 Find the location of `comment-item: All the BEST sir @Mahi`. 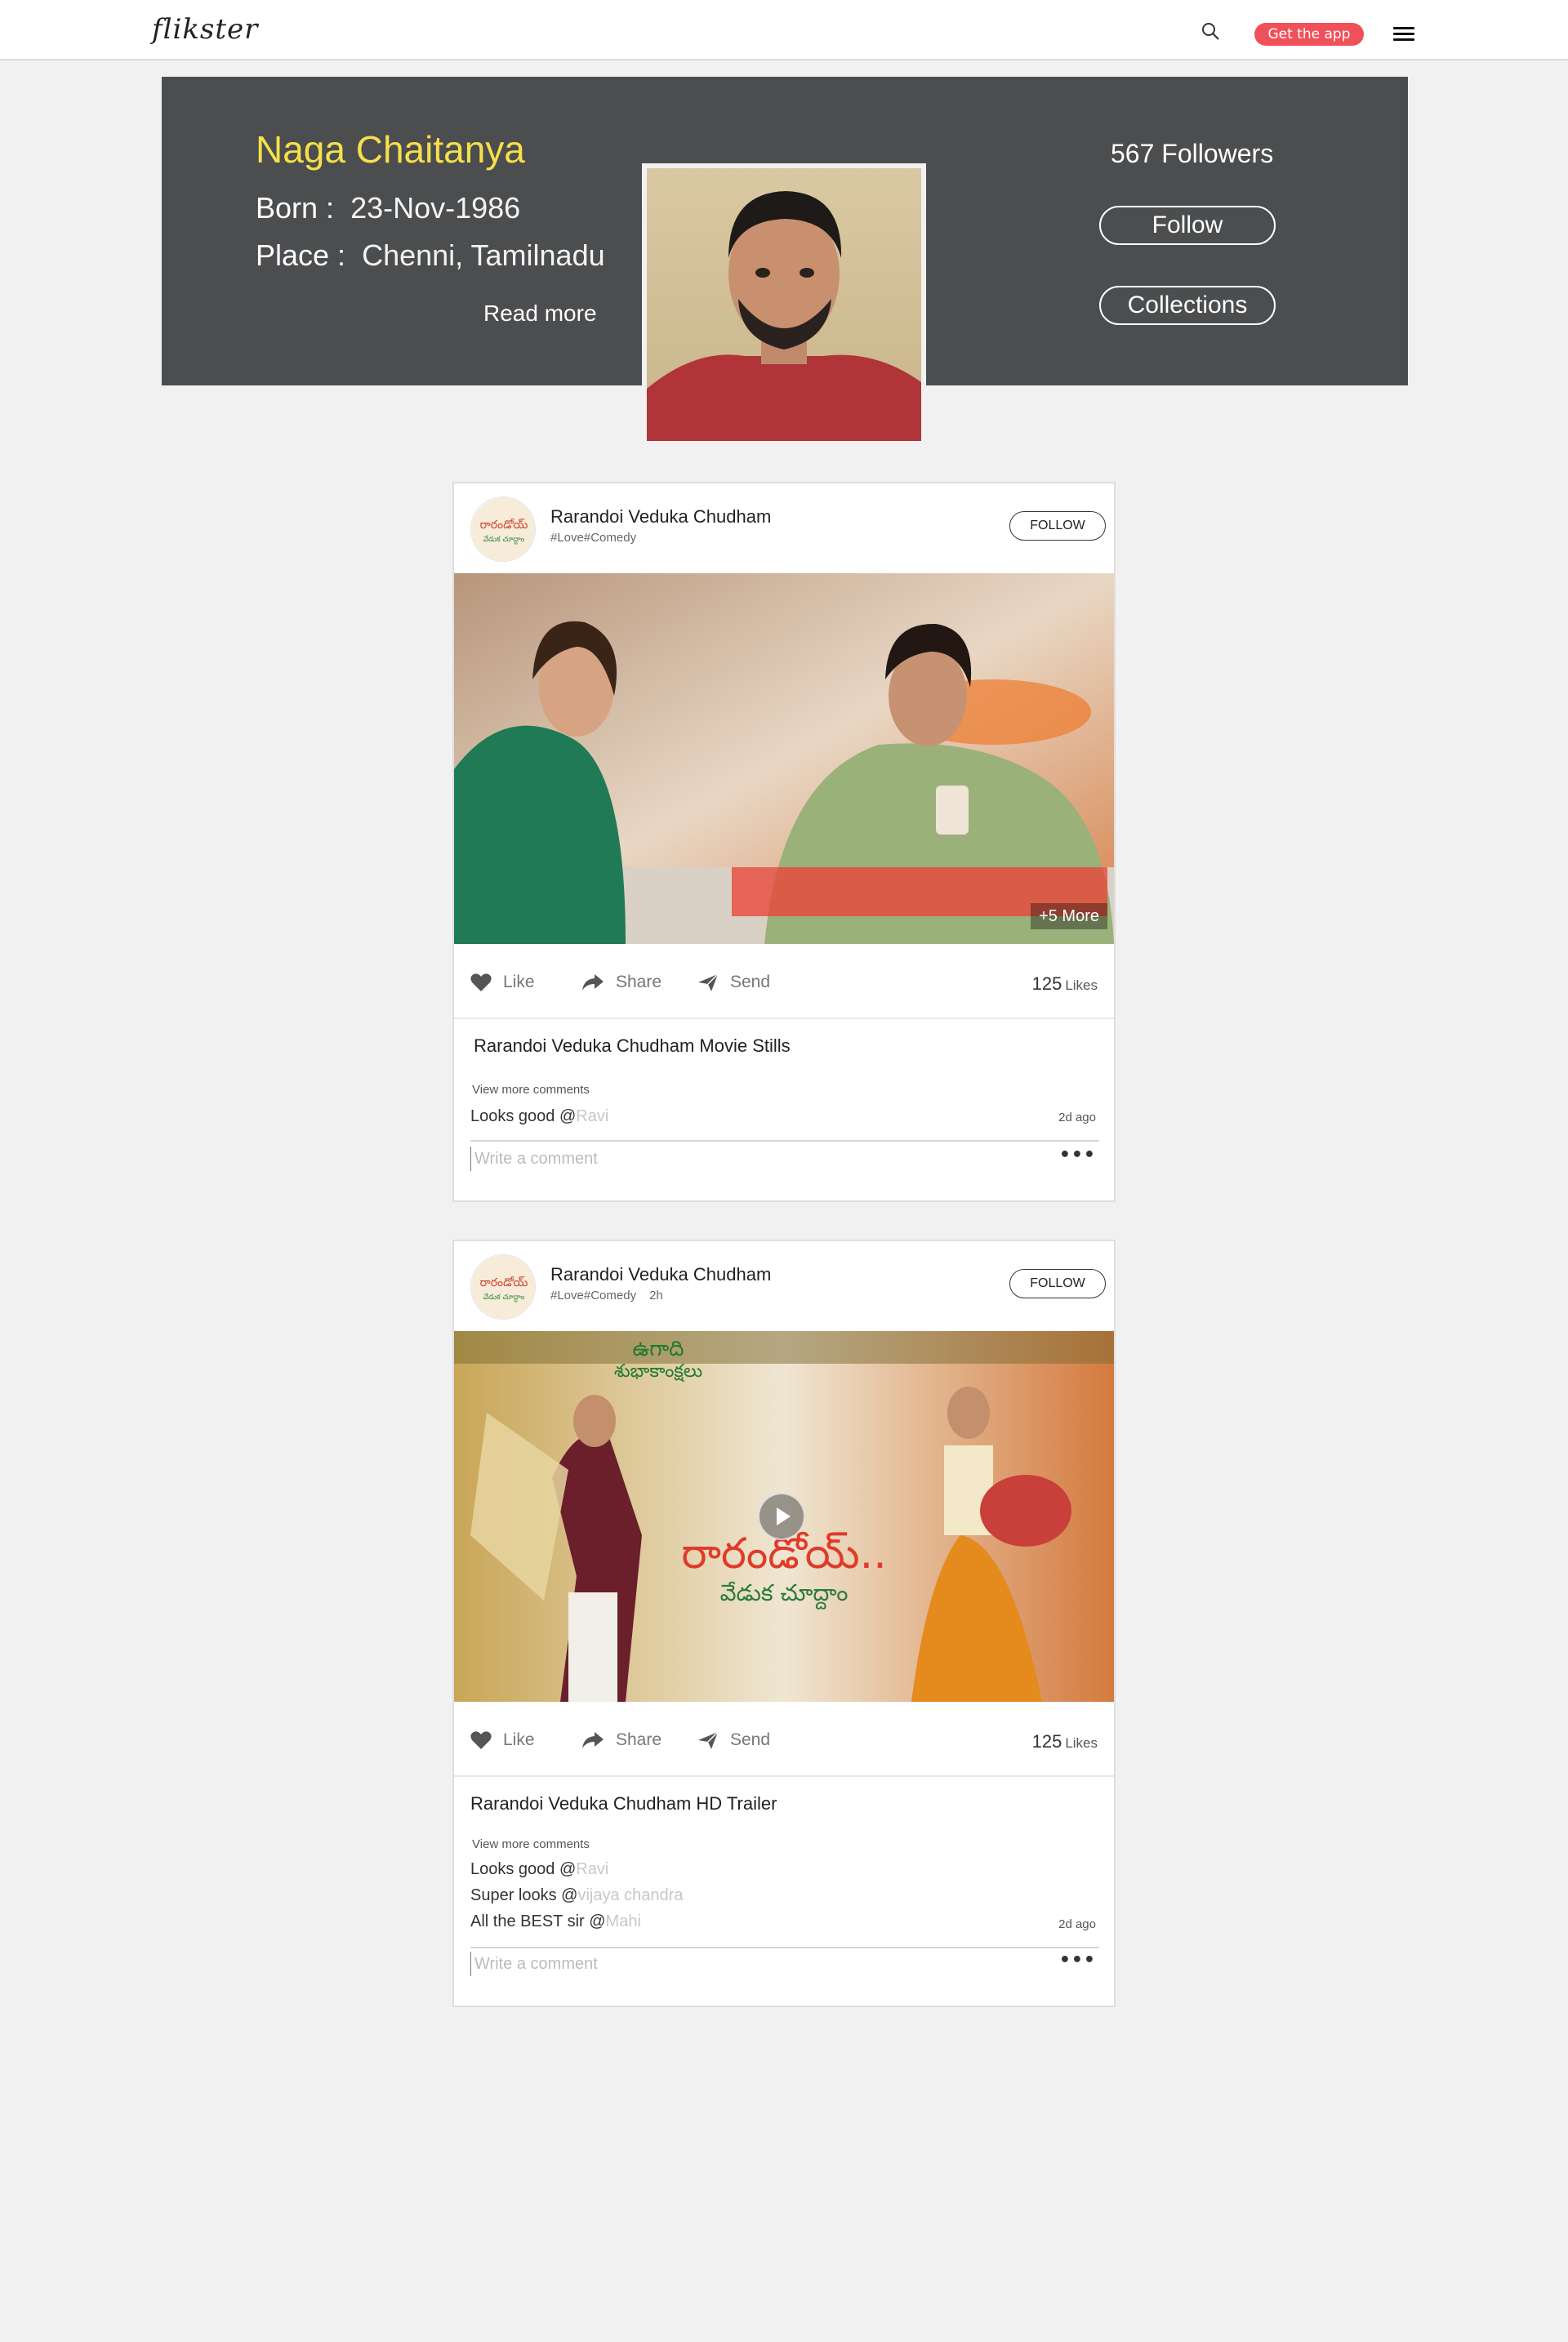

comment-item: All the BEST sir @Mahi is located at coordinates (555, 1921).